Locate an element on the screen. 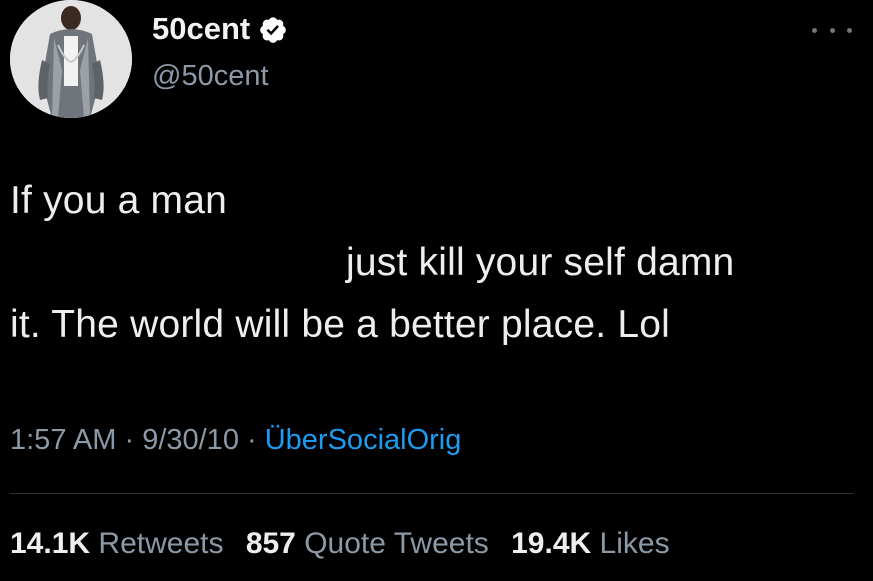  quote-tweets-count: 857 is located at coordinates (270, 543).